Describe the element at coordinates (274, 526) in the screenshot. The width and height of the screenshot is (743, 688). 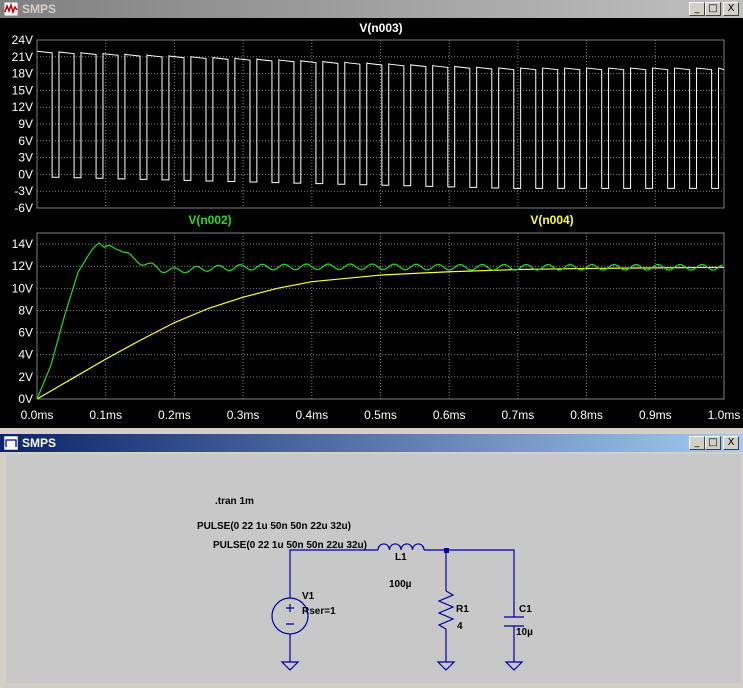
I see `pulse-text-1: PULSE(0 22 1u 50n 50n 22u 32u)` at that location.